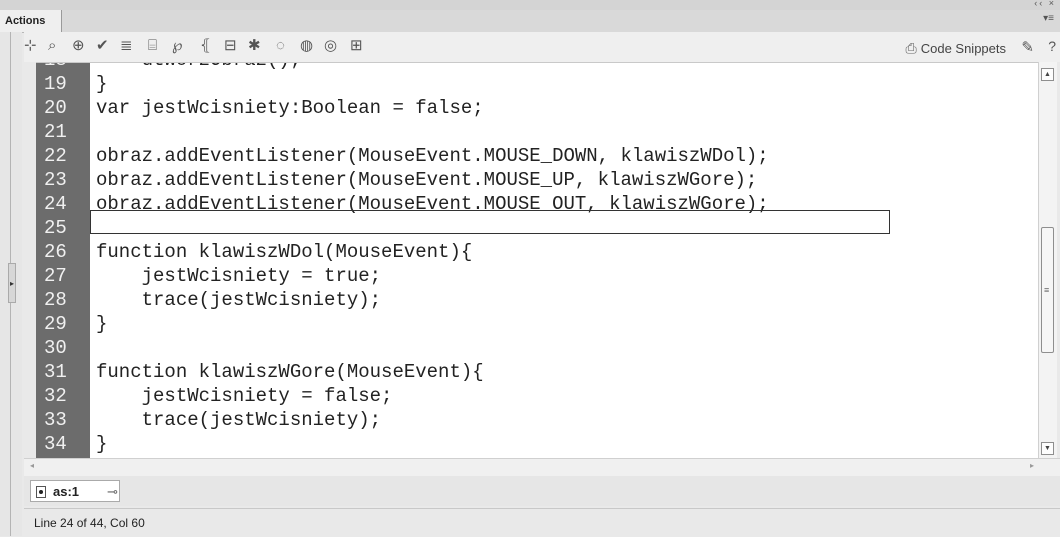  What do you see at coordinates (55, 444) in the screenshot?
I see `line-number: 34` at bounding box center [55, 444].